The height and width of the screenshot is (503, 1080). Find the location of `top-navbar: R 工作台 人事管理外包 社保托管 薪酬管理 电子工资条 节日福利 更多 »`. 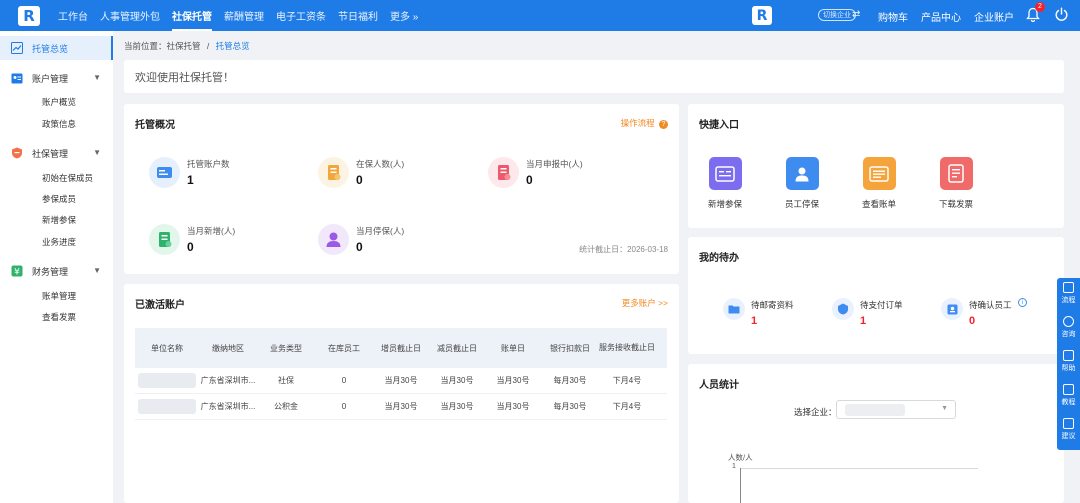

top-navbar: R 工作台 人事管理外包 社保托管 薪酬管理 电子工资条 节日福利 更多 » is located at coordinates (540, 15).